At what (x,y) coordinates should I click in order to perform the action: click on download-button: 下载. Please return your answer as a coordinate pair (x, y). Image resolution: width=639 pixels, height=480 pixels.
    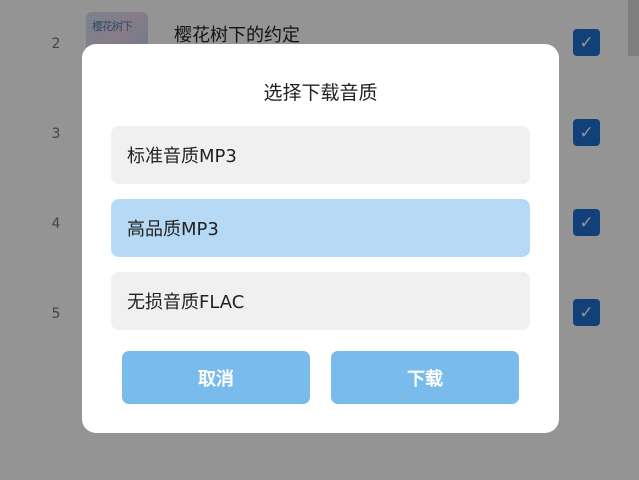
    Looking at the image, I should click on (425, 377).